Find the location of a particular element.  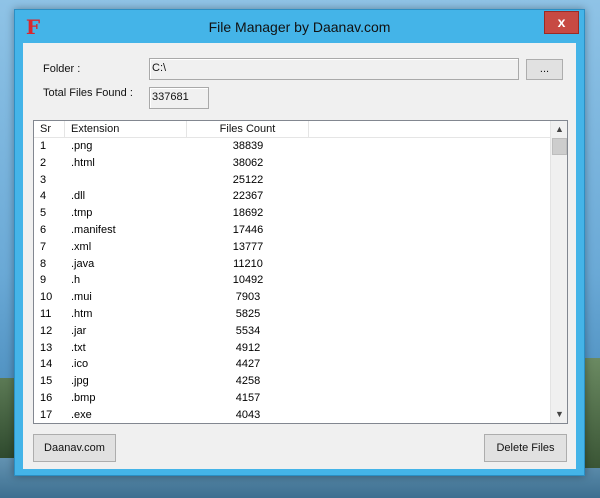

table-row: 12 .jar 5534 is located at coordinates (292, 331).